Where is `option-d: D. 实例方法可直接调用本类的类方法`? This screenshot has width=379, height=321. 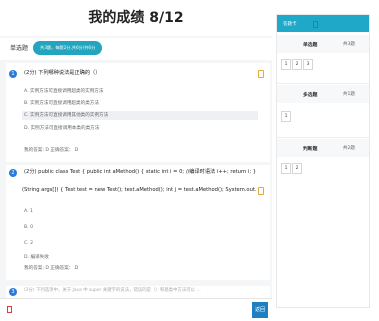
option-d: D. 实例方法可直接调用本类的类方法 is located at coordinates (62, 128).